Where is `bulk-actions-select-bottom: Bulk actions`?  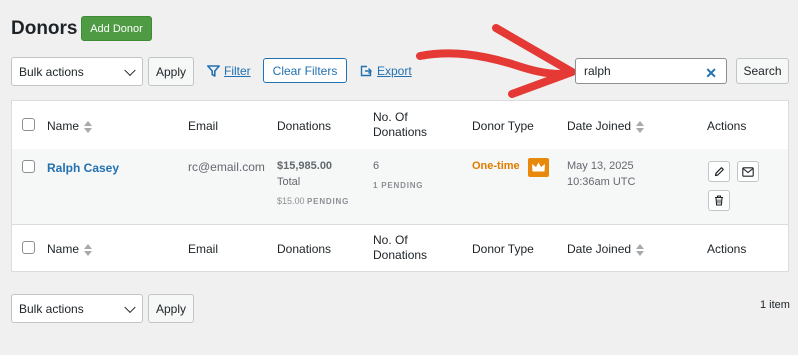 bulk-actions-select-bottom: Bulk actions is located at coordinates (77, 308).